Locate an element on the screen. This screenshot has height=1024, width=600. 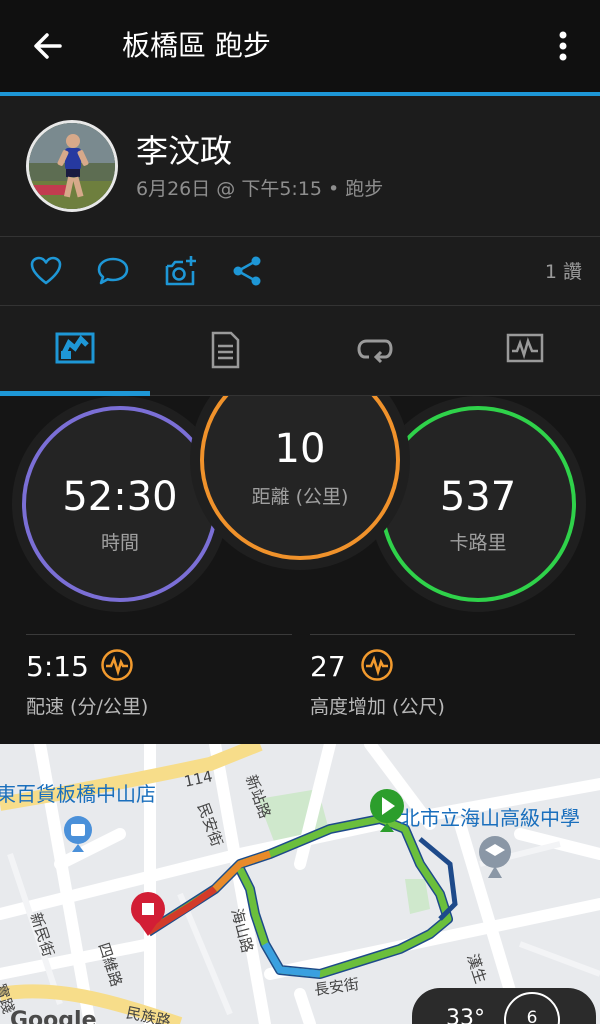
time-ring: 52:30 時間 is located at coordinates (120, 504).